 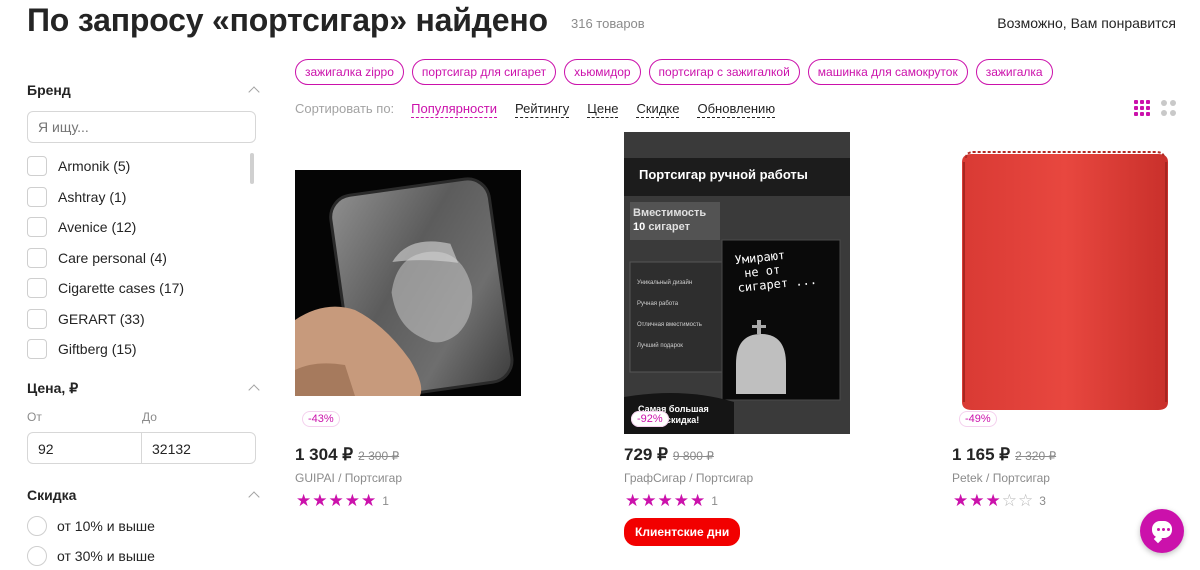 What do you see at coordinates (1142, 108) in the screenshot?
I see `grid-view-icon` at bounding box center [1142, 108].